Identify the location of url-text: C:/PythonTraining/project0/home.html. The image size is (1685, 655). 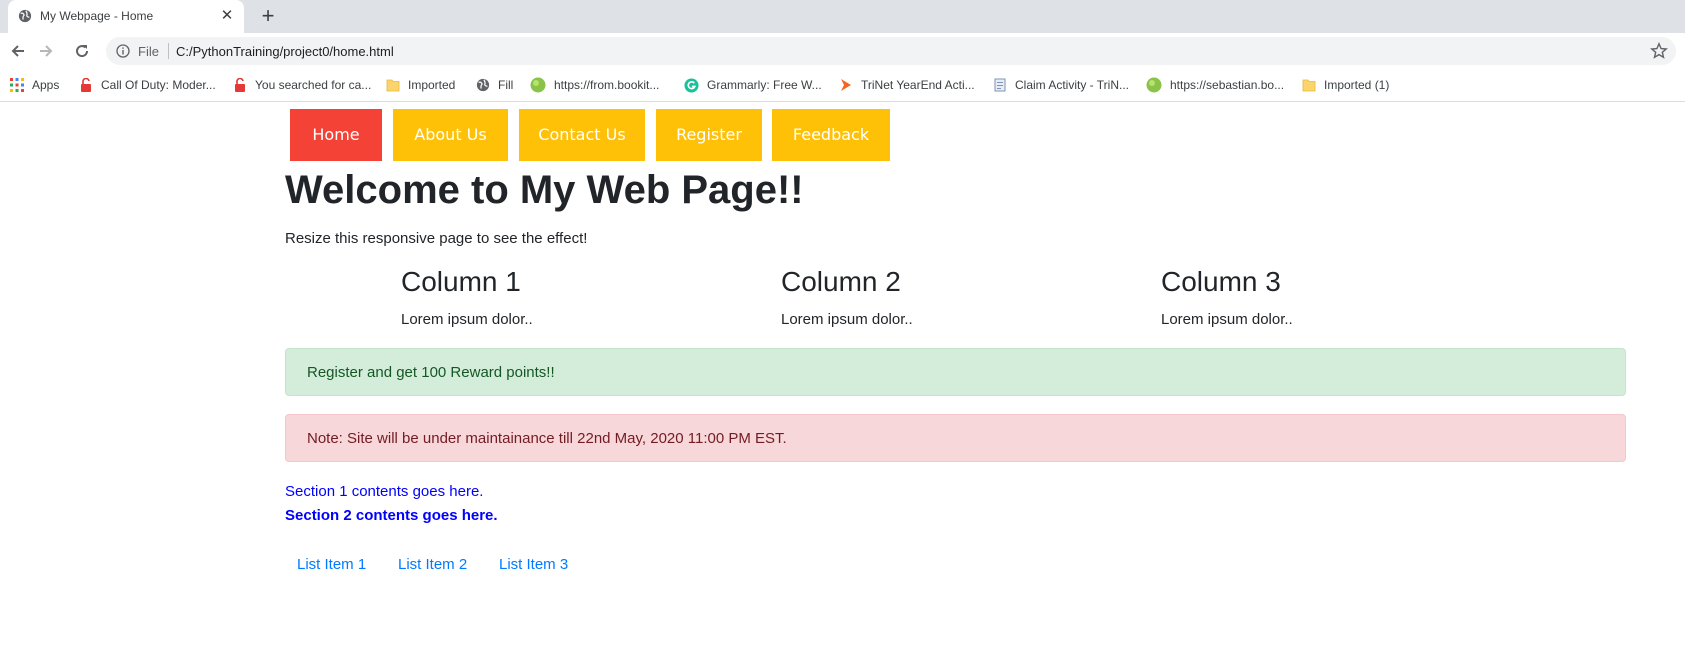
(285, 51).